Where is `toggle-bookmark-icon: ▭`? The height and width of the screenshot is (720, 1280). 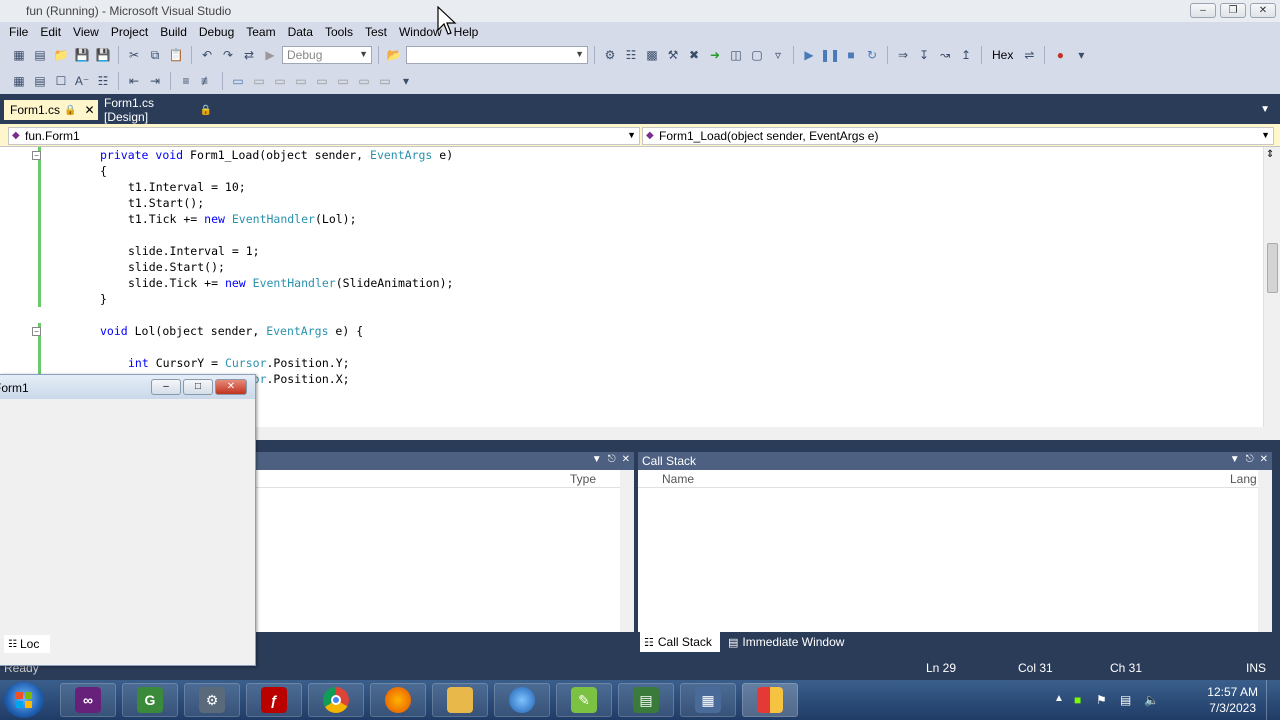 toggle-bookmark-icon: ▭ is located at coordinates (238, 81).